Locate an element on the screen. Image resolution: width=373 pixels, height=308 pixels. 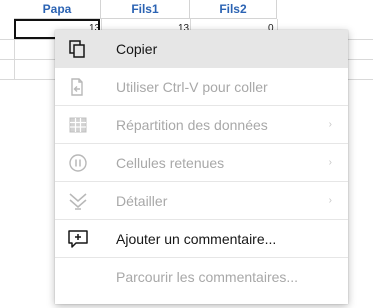
column-header-papa: Papa is located at coordinates (57, 9).